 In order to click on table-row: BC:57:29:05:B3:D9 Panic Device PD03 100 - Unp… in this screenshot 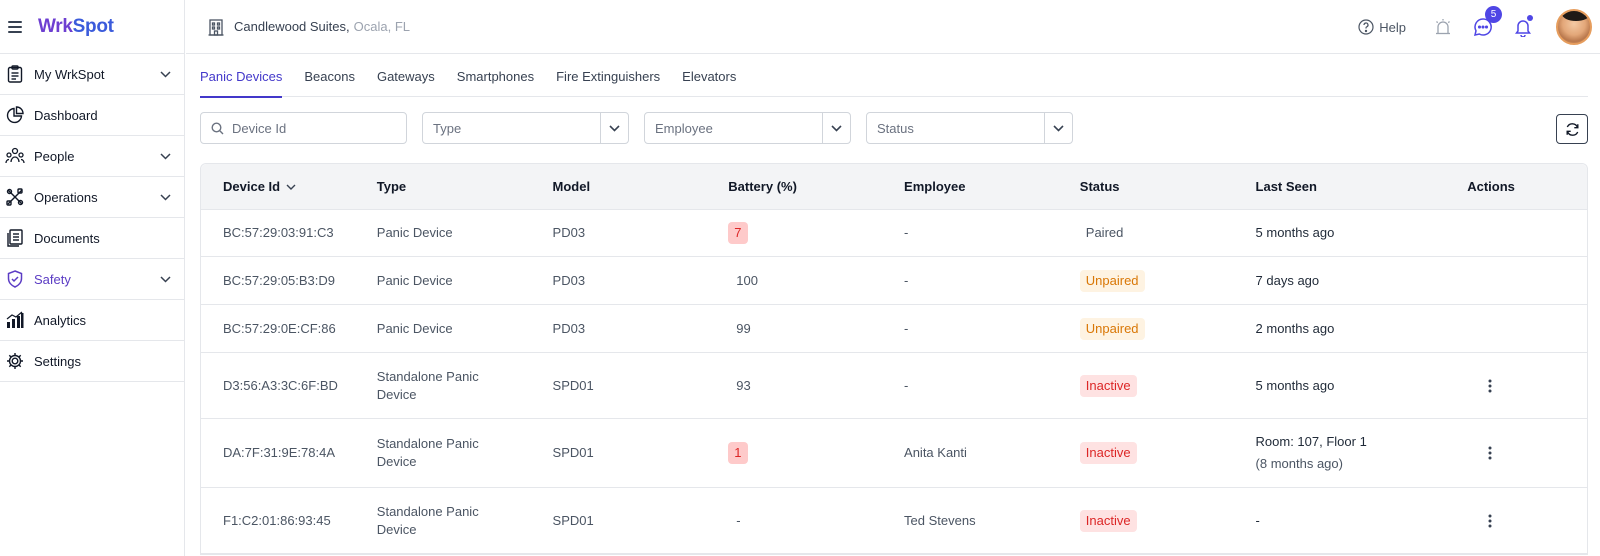, I will do `click(894, 281)`.